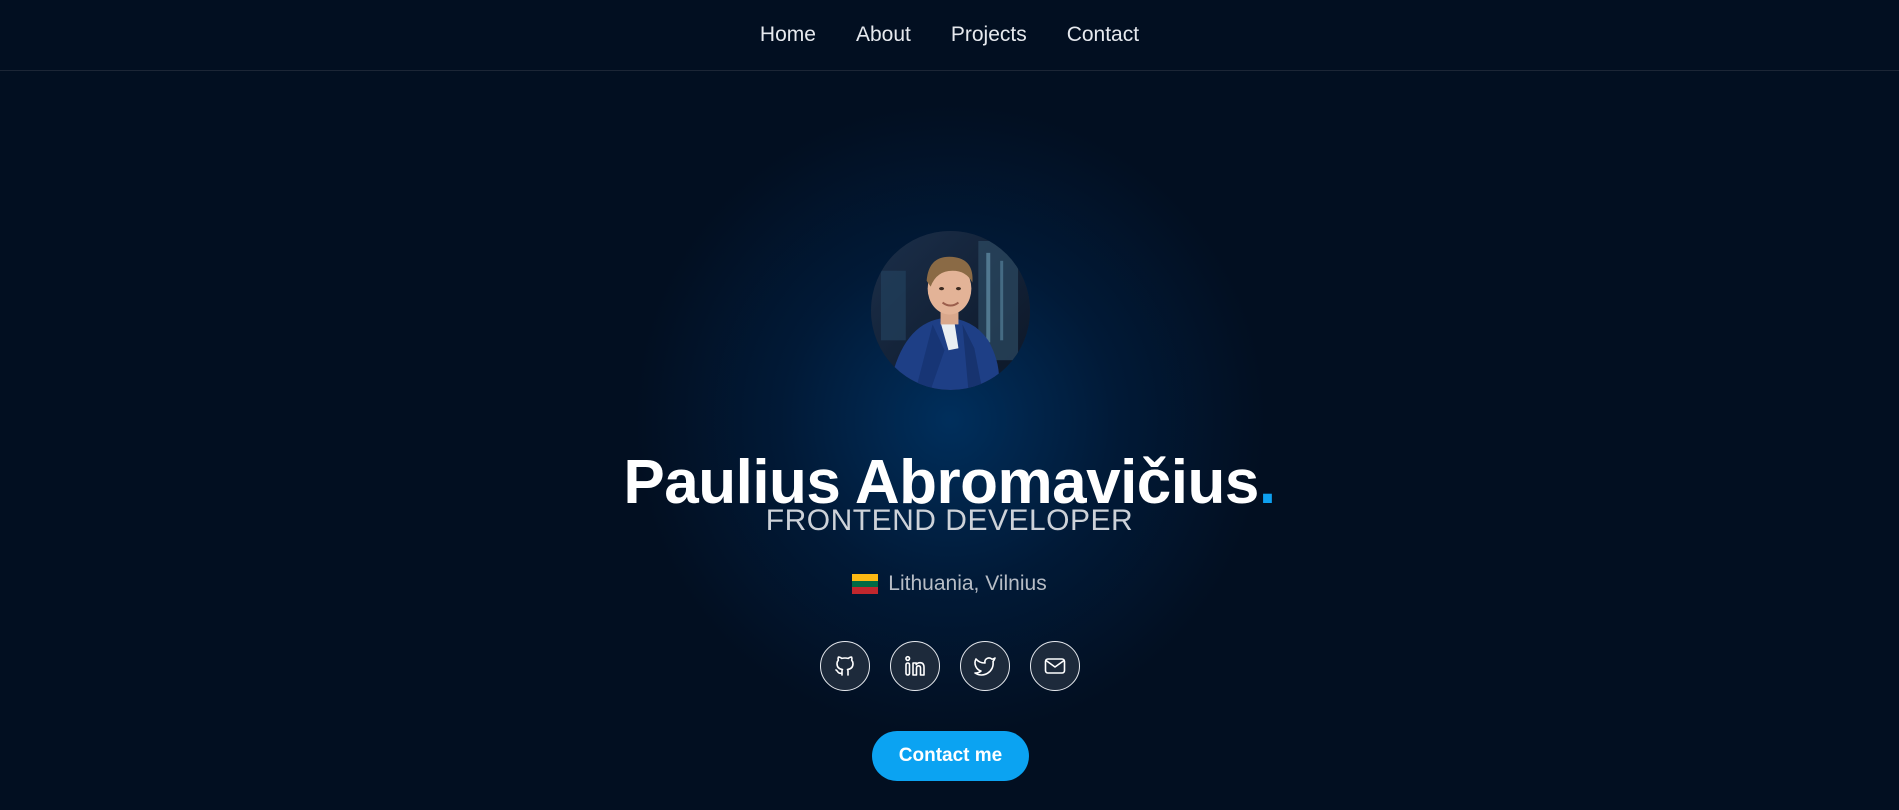 Image resolution: width=1899 pixels, height=810 pixels. I want to click on location-text: Lithuania, Vilnius, so click(967, 583).